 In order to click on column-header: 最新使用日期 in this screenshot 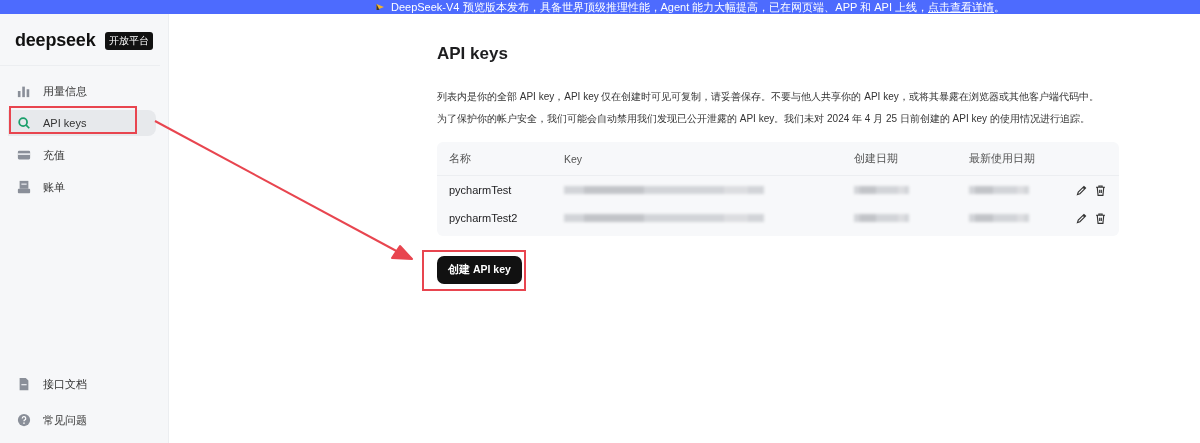, I will do `click(1002, 158)`.